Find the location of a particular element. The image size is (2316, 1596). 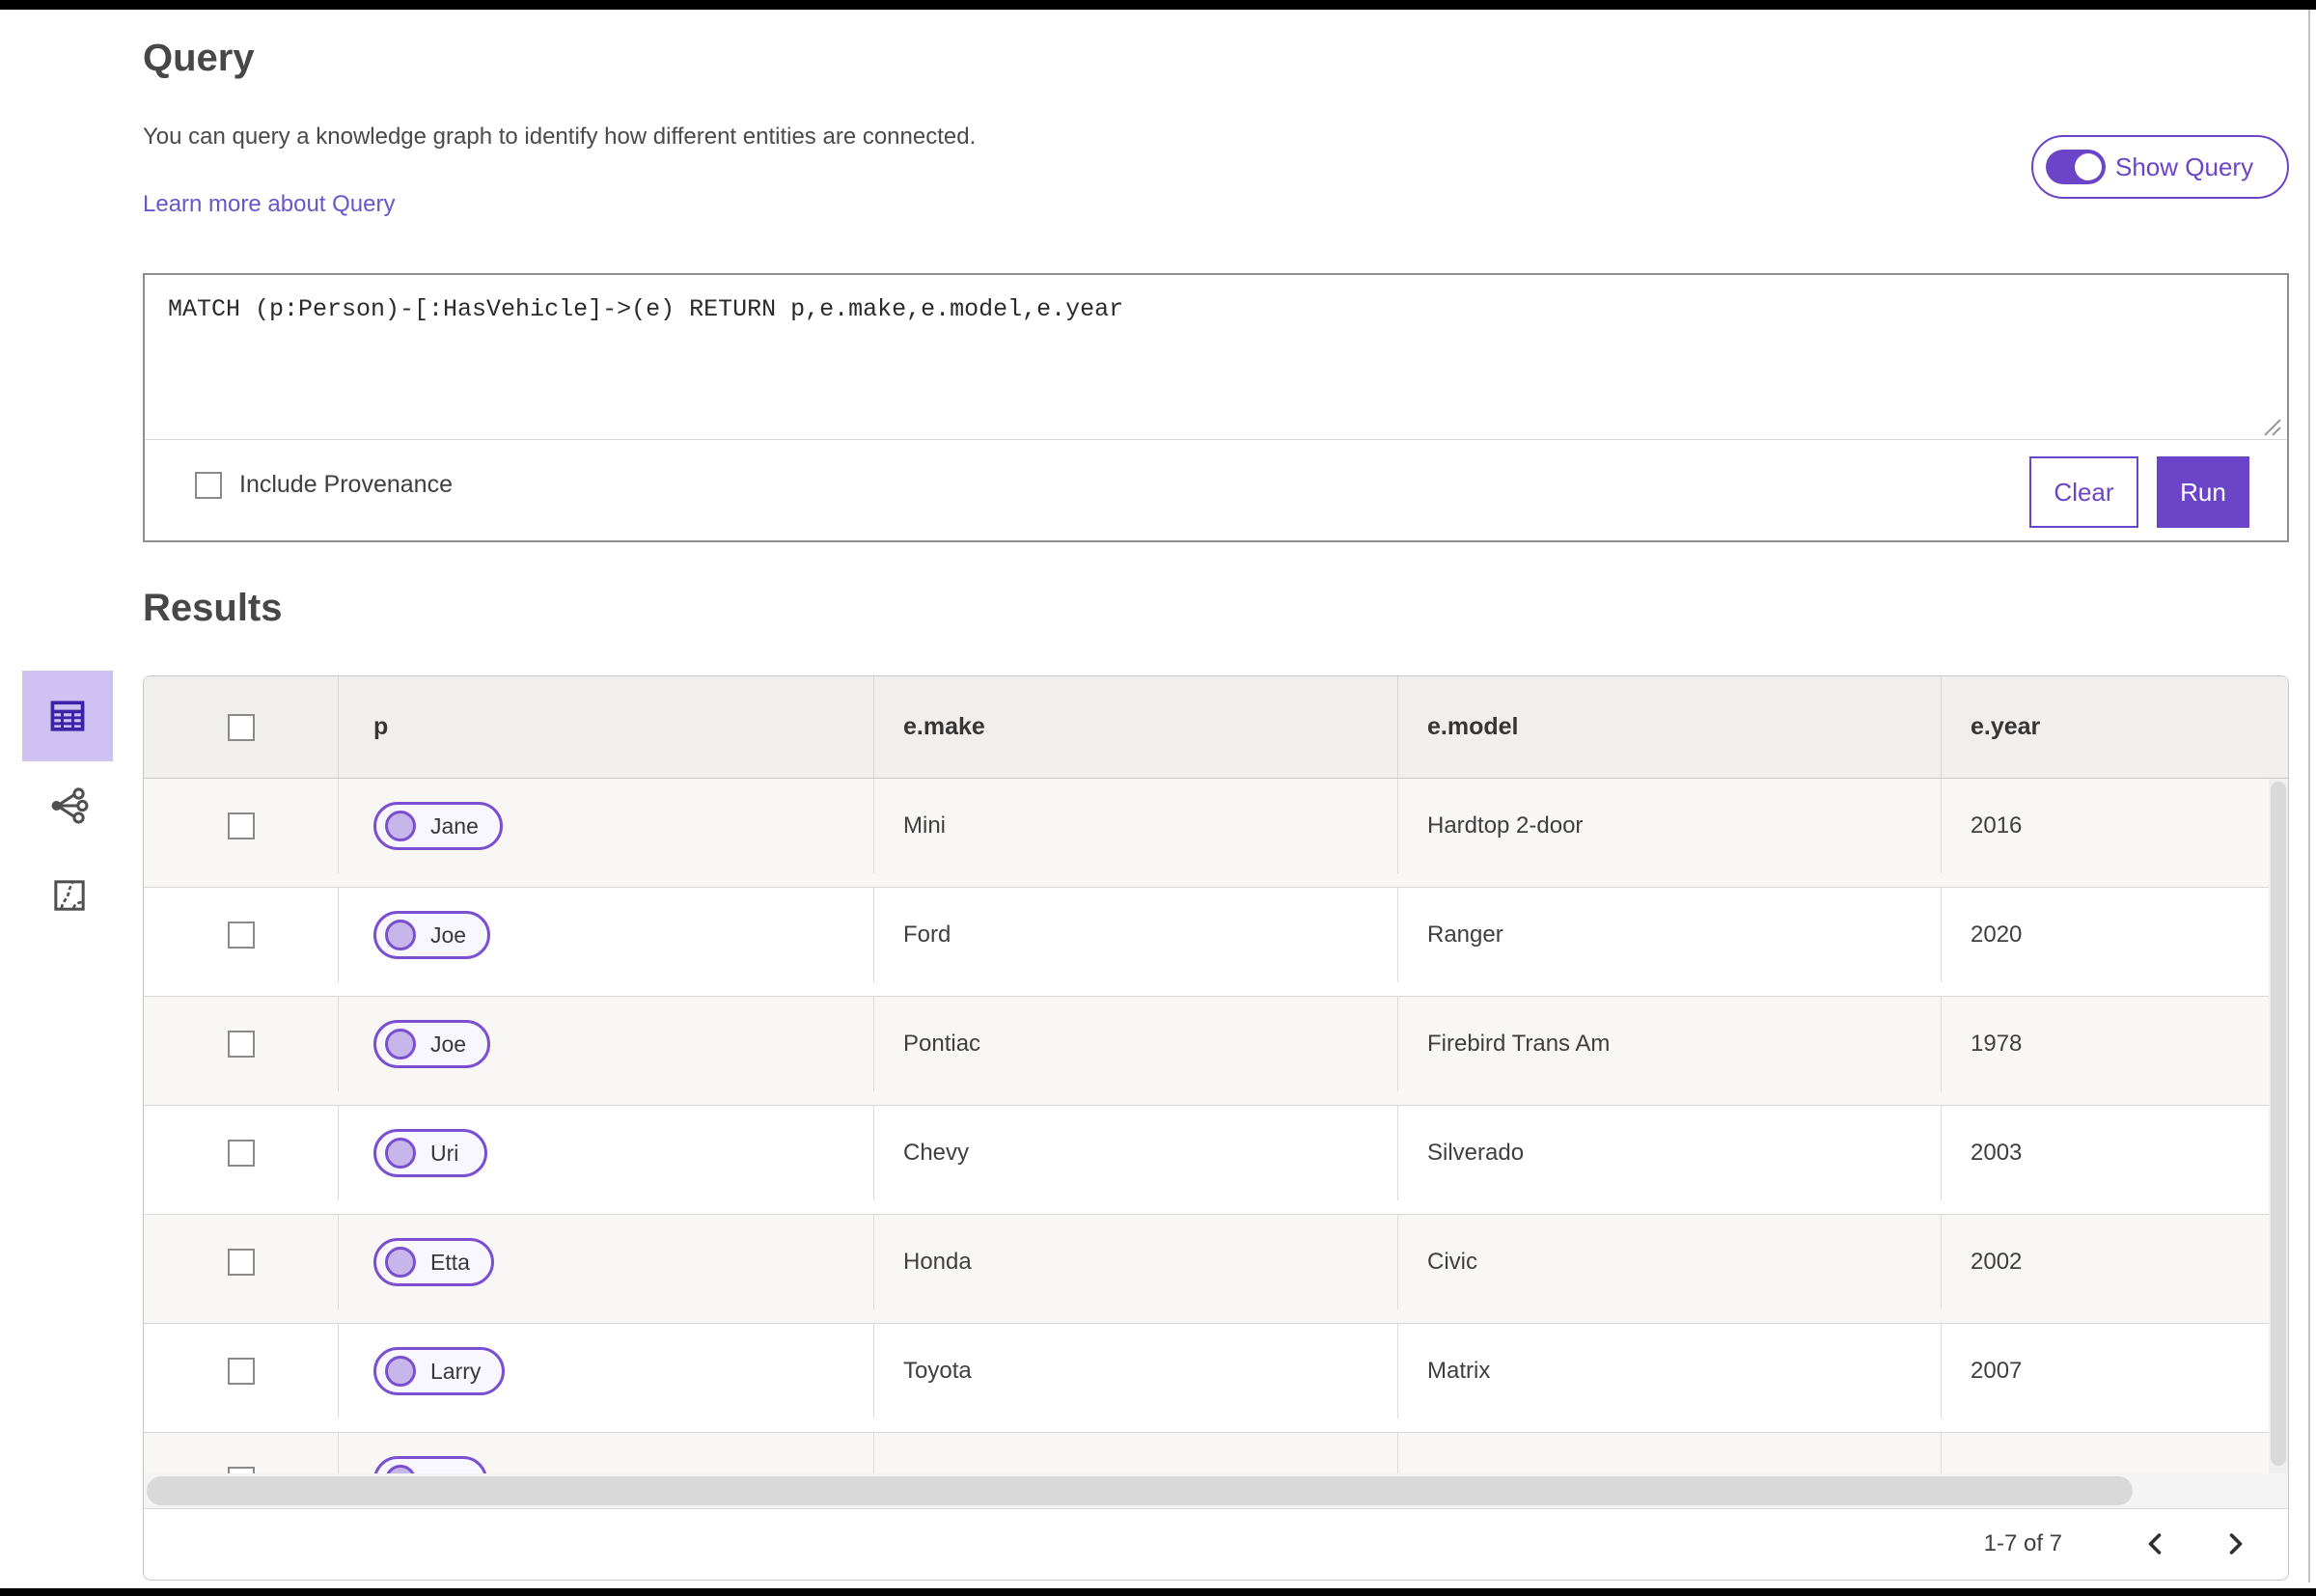

next-page-button is located at coordinates (2236, 1544).